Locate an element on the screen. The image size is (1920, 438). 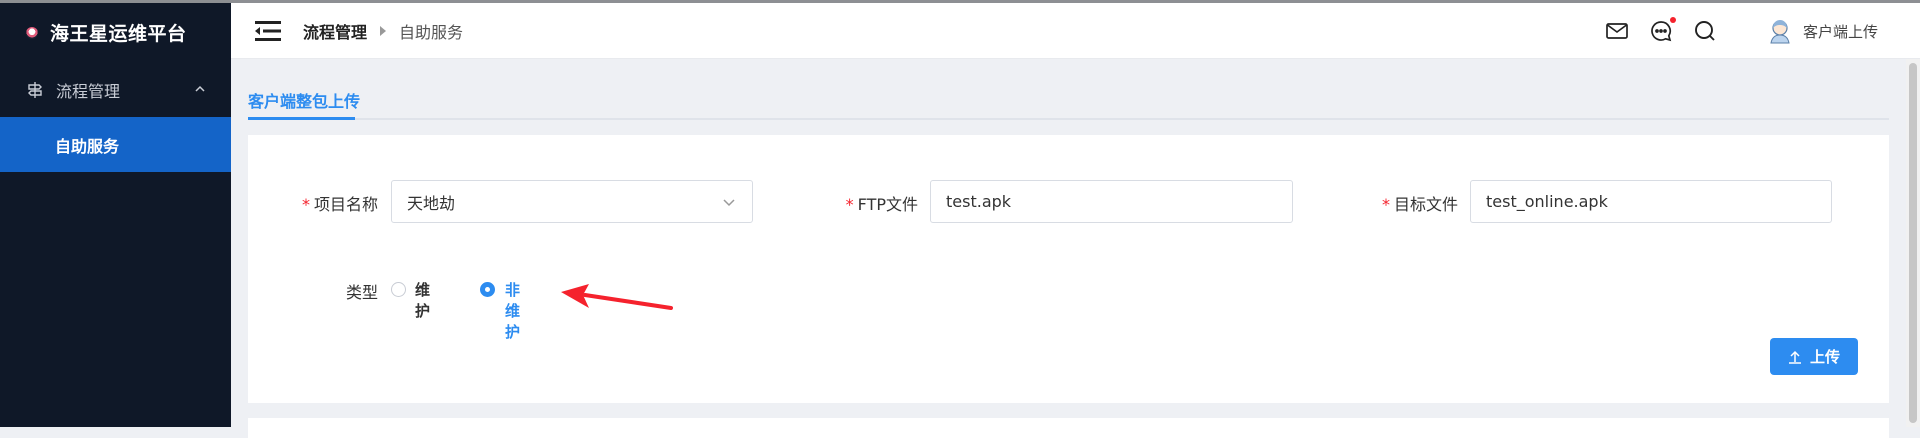
search-icon is located at coordinates (1705, 31).